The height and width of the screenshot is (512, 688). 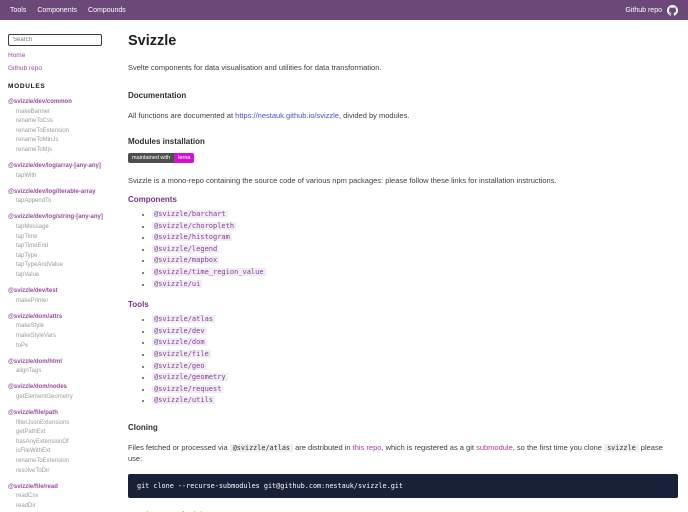 I want to click on package-link-svizzle-histogram: @svizzle/histogram, so click(x=192, y=237).